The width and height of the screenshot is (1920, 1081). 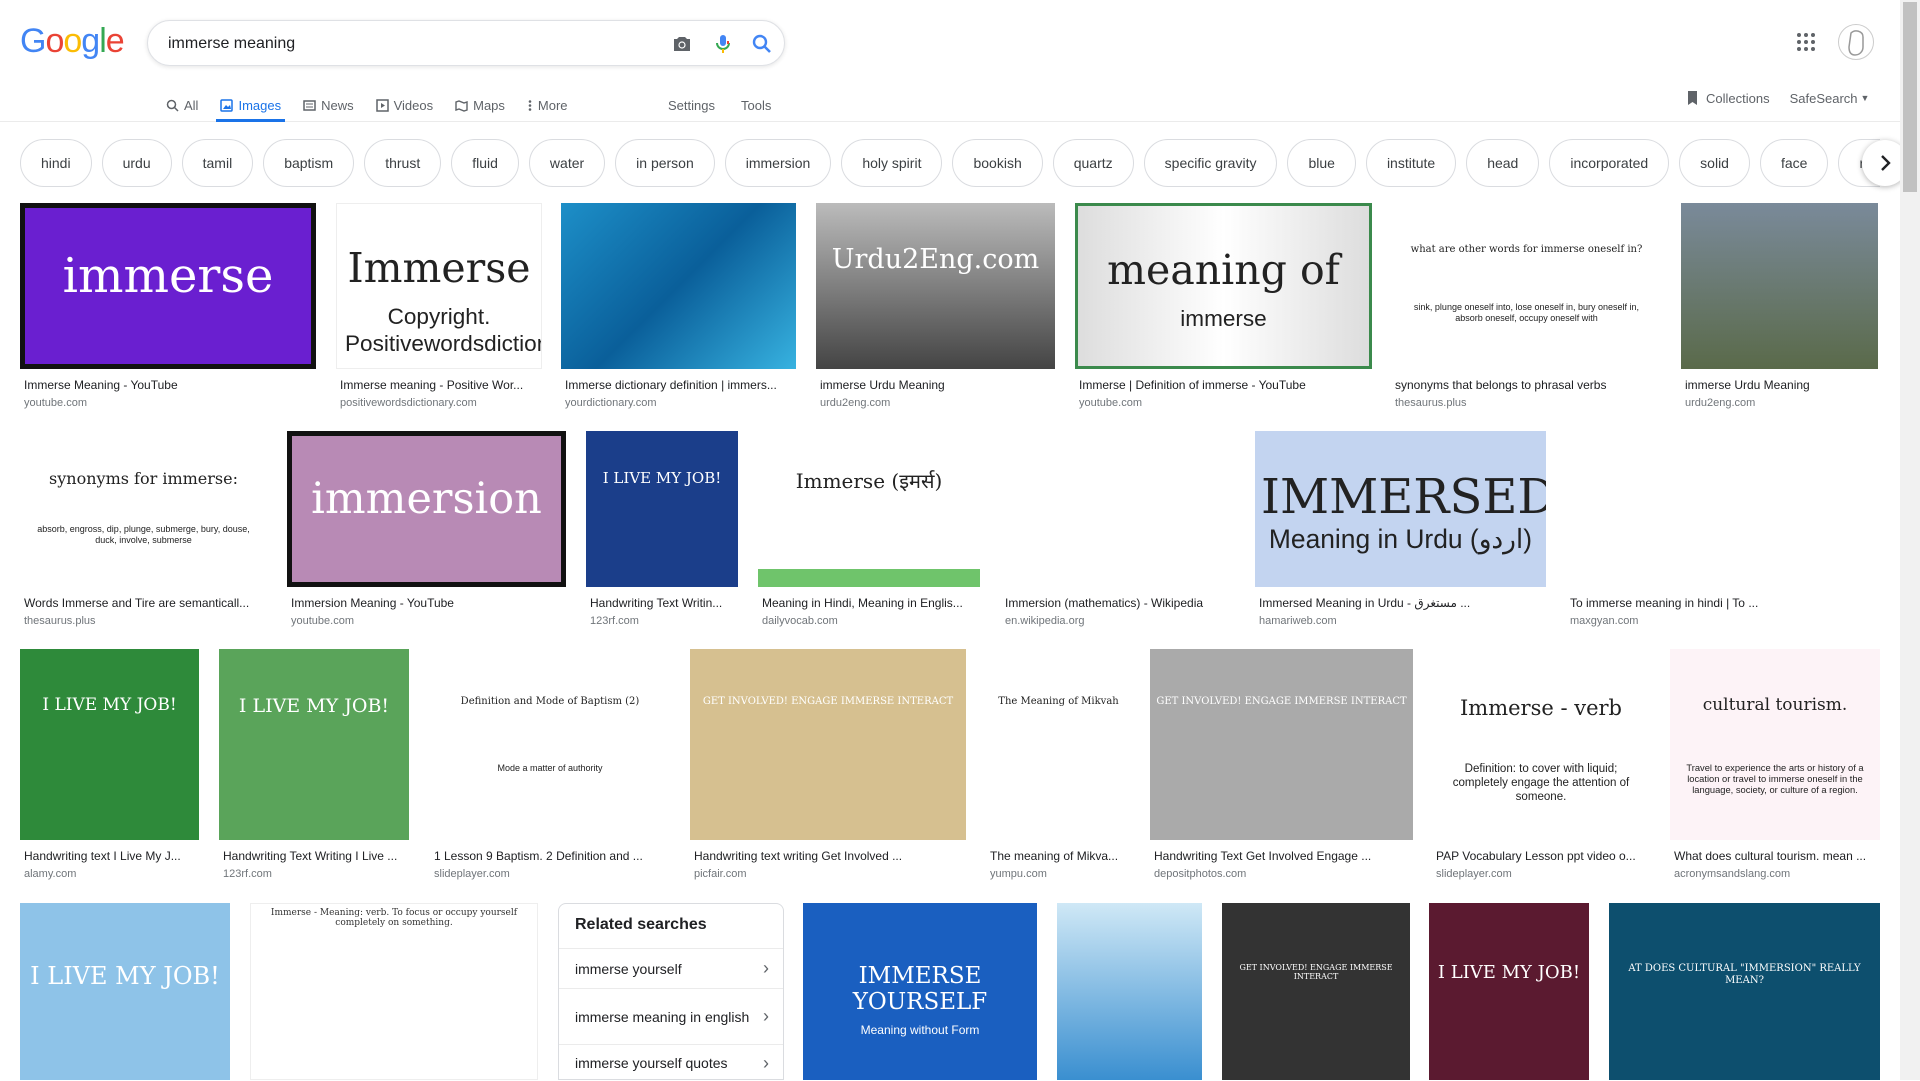 What do you see at coordinates (309, 163) in the screenshot?
I see `chip-baptism: baptism` at bounding box center [309, 163].